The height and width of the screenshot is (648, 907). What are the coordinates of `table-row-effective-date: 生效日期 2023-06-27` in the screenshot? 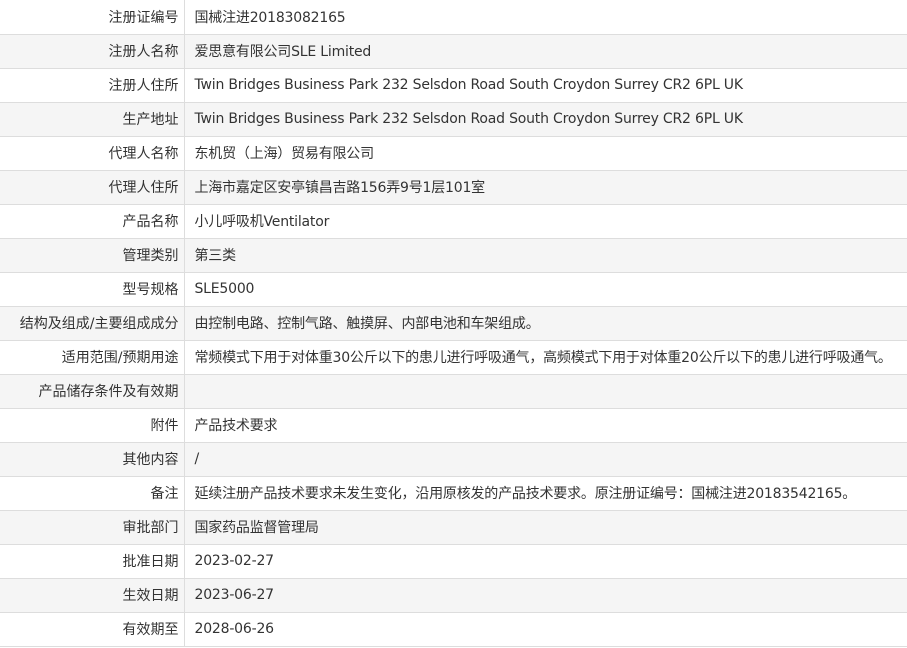 It's located at (453, 595).